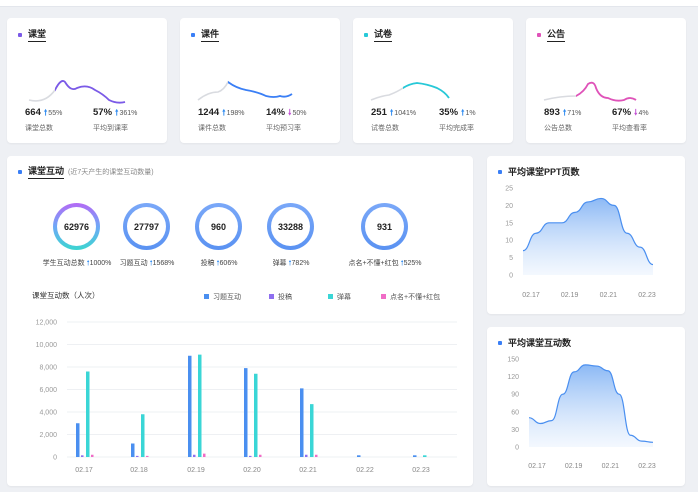  I want to click on y-tick-label: 8,000, so click(48, 368).